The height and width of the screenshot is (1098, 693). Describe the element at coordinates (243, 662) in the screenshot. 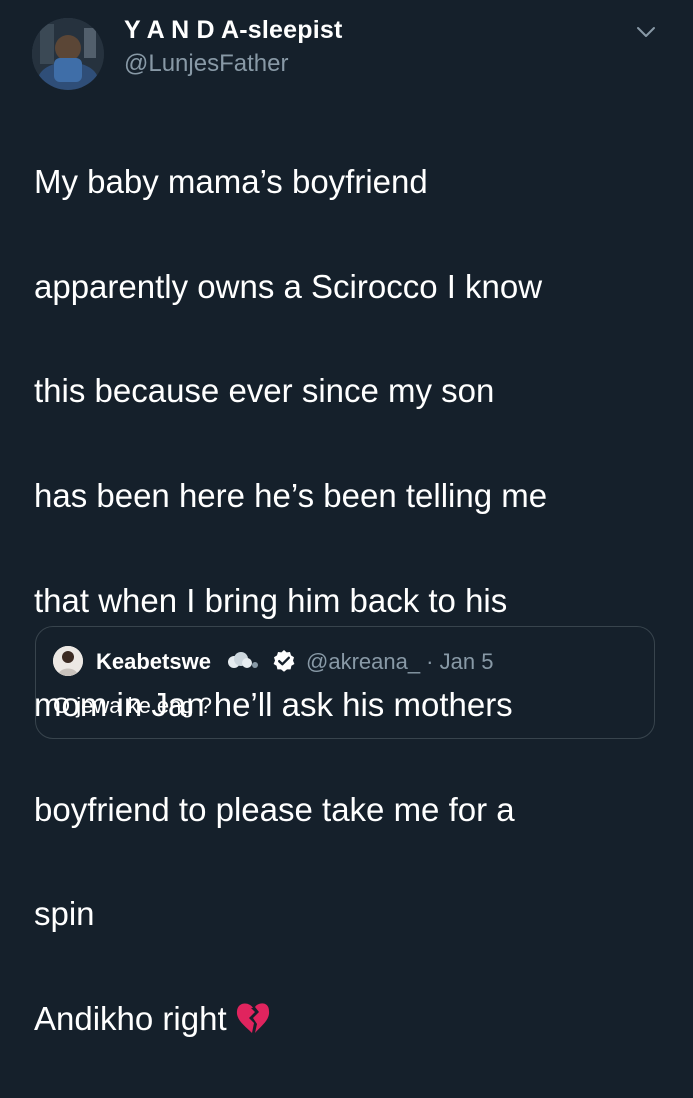

I see `cloud-emoji-icon` at that location.